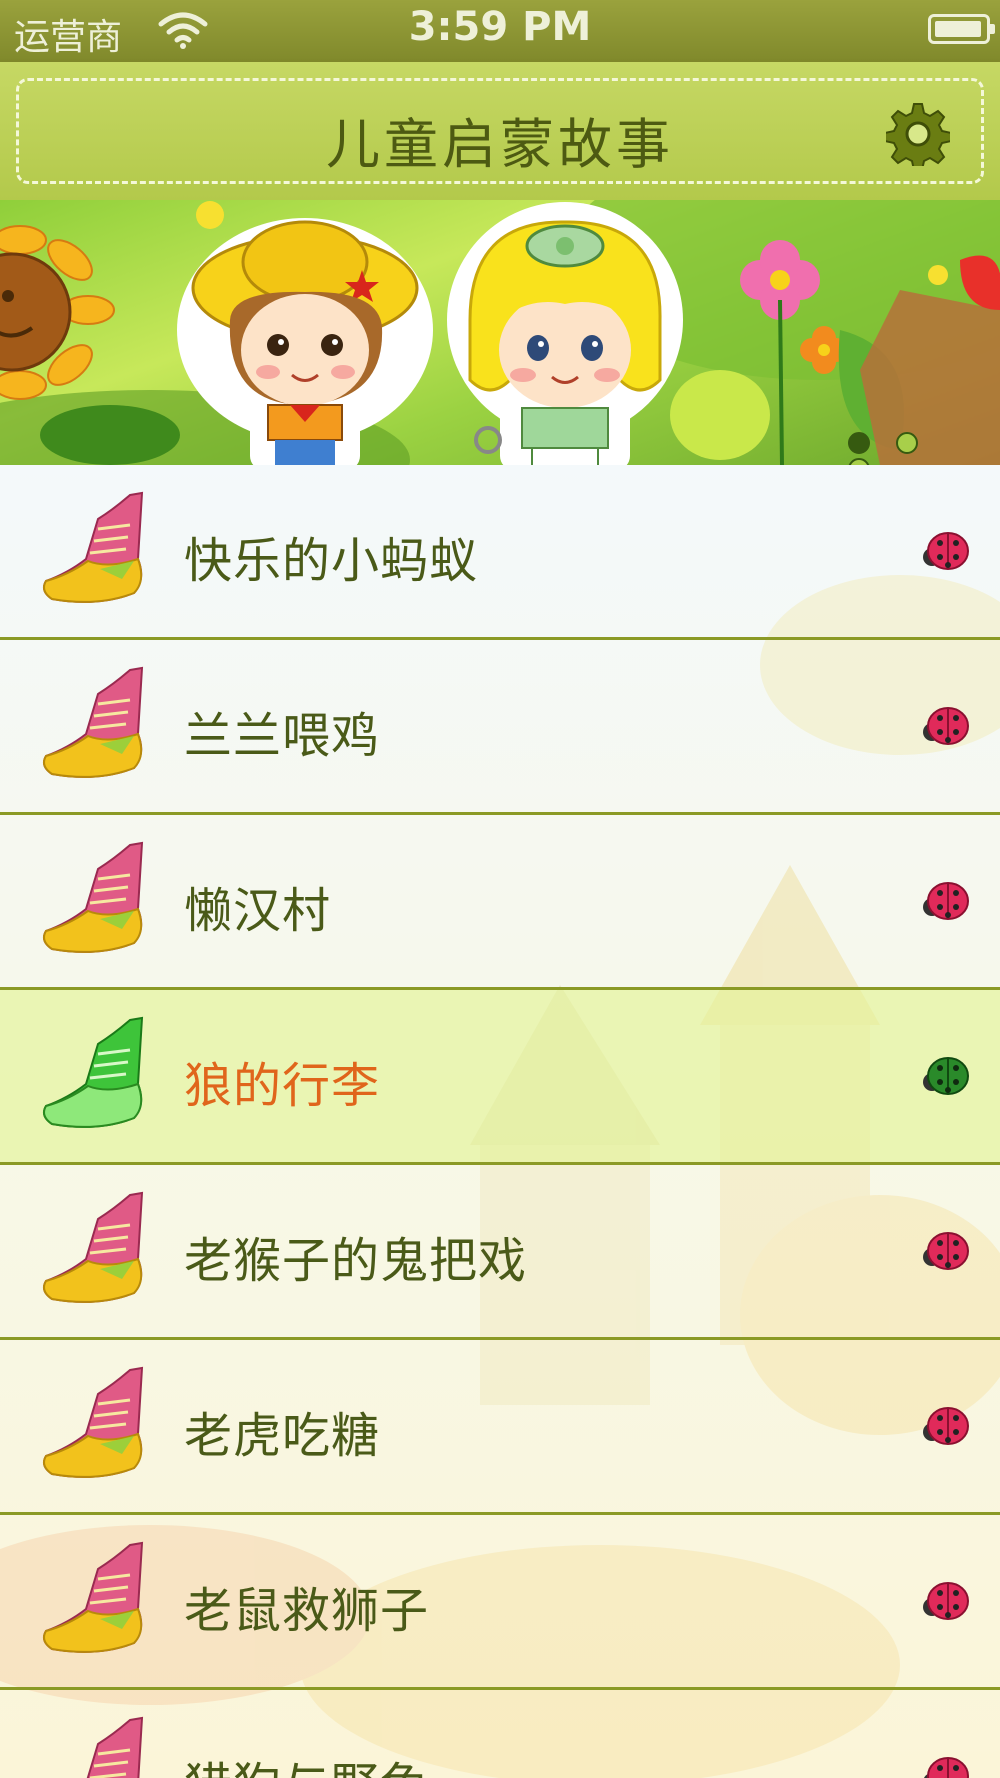 The image size is (1000, 1778). I want to click on page-indicator, so click(913, 456).